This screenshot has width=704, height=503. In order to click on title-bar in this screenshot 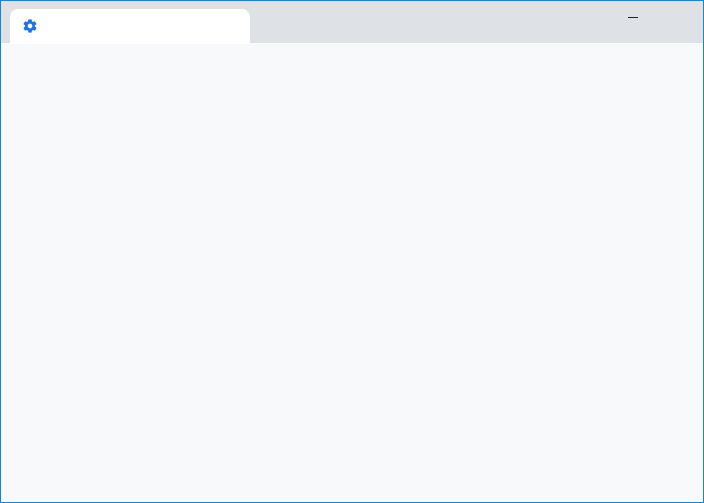, I will do `click(352, 22)`.